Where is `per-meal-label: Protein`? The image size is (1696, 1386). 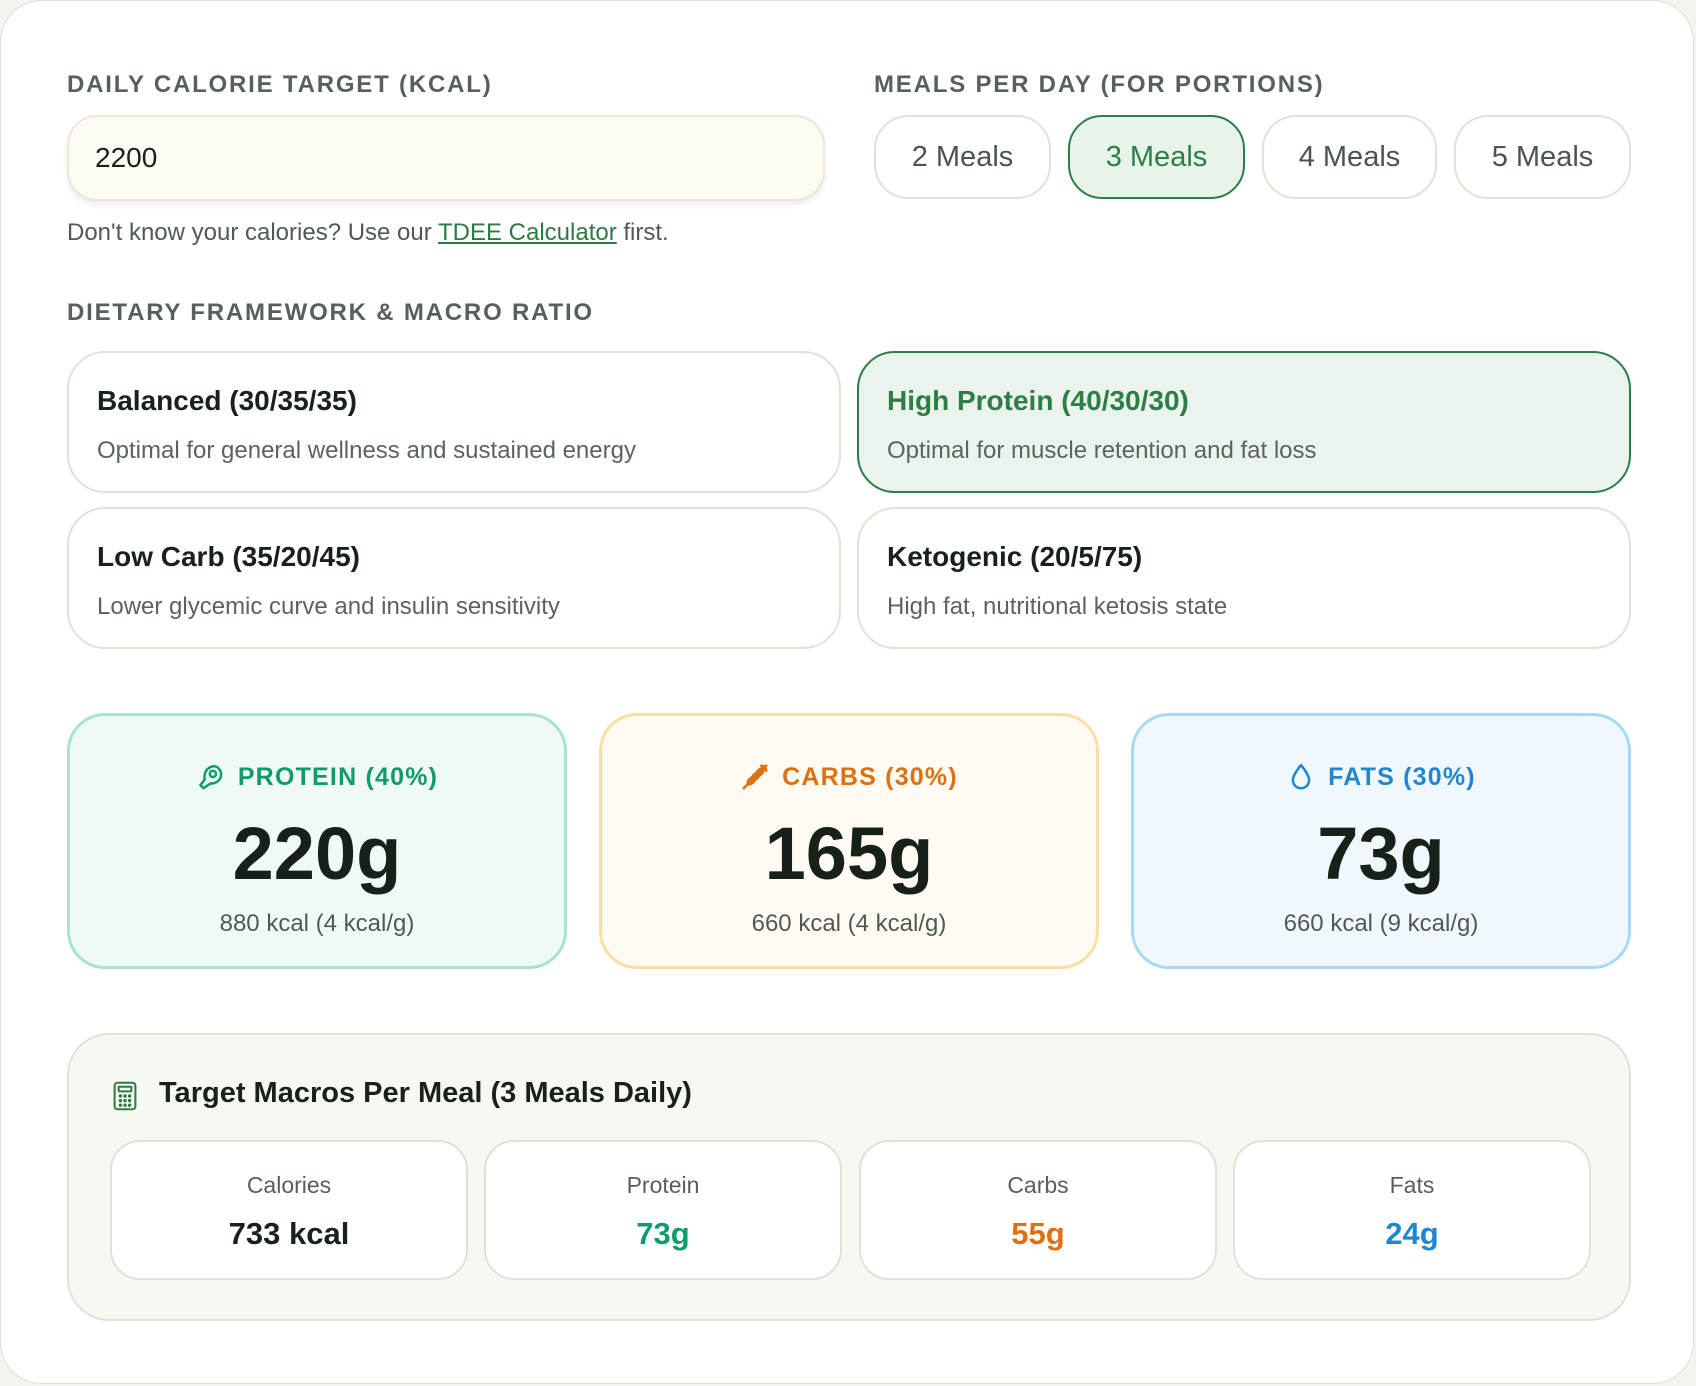
per-meal-label: Protein is located at coordinates (663, 1185).